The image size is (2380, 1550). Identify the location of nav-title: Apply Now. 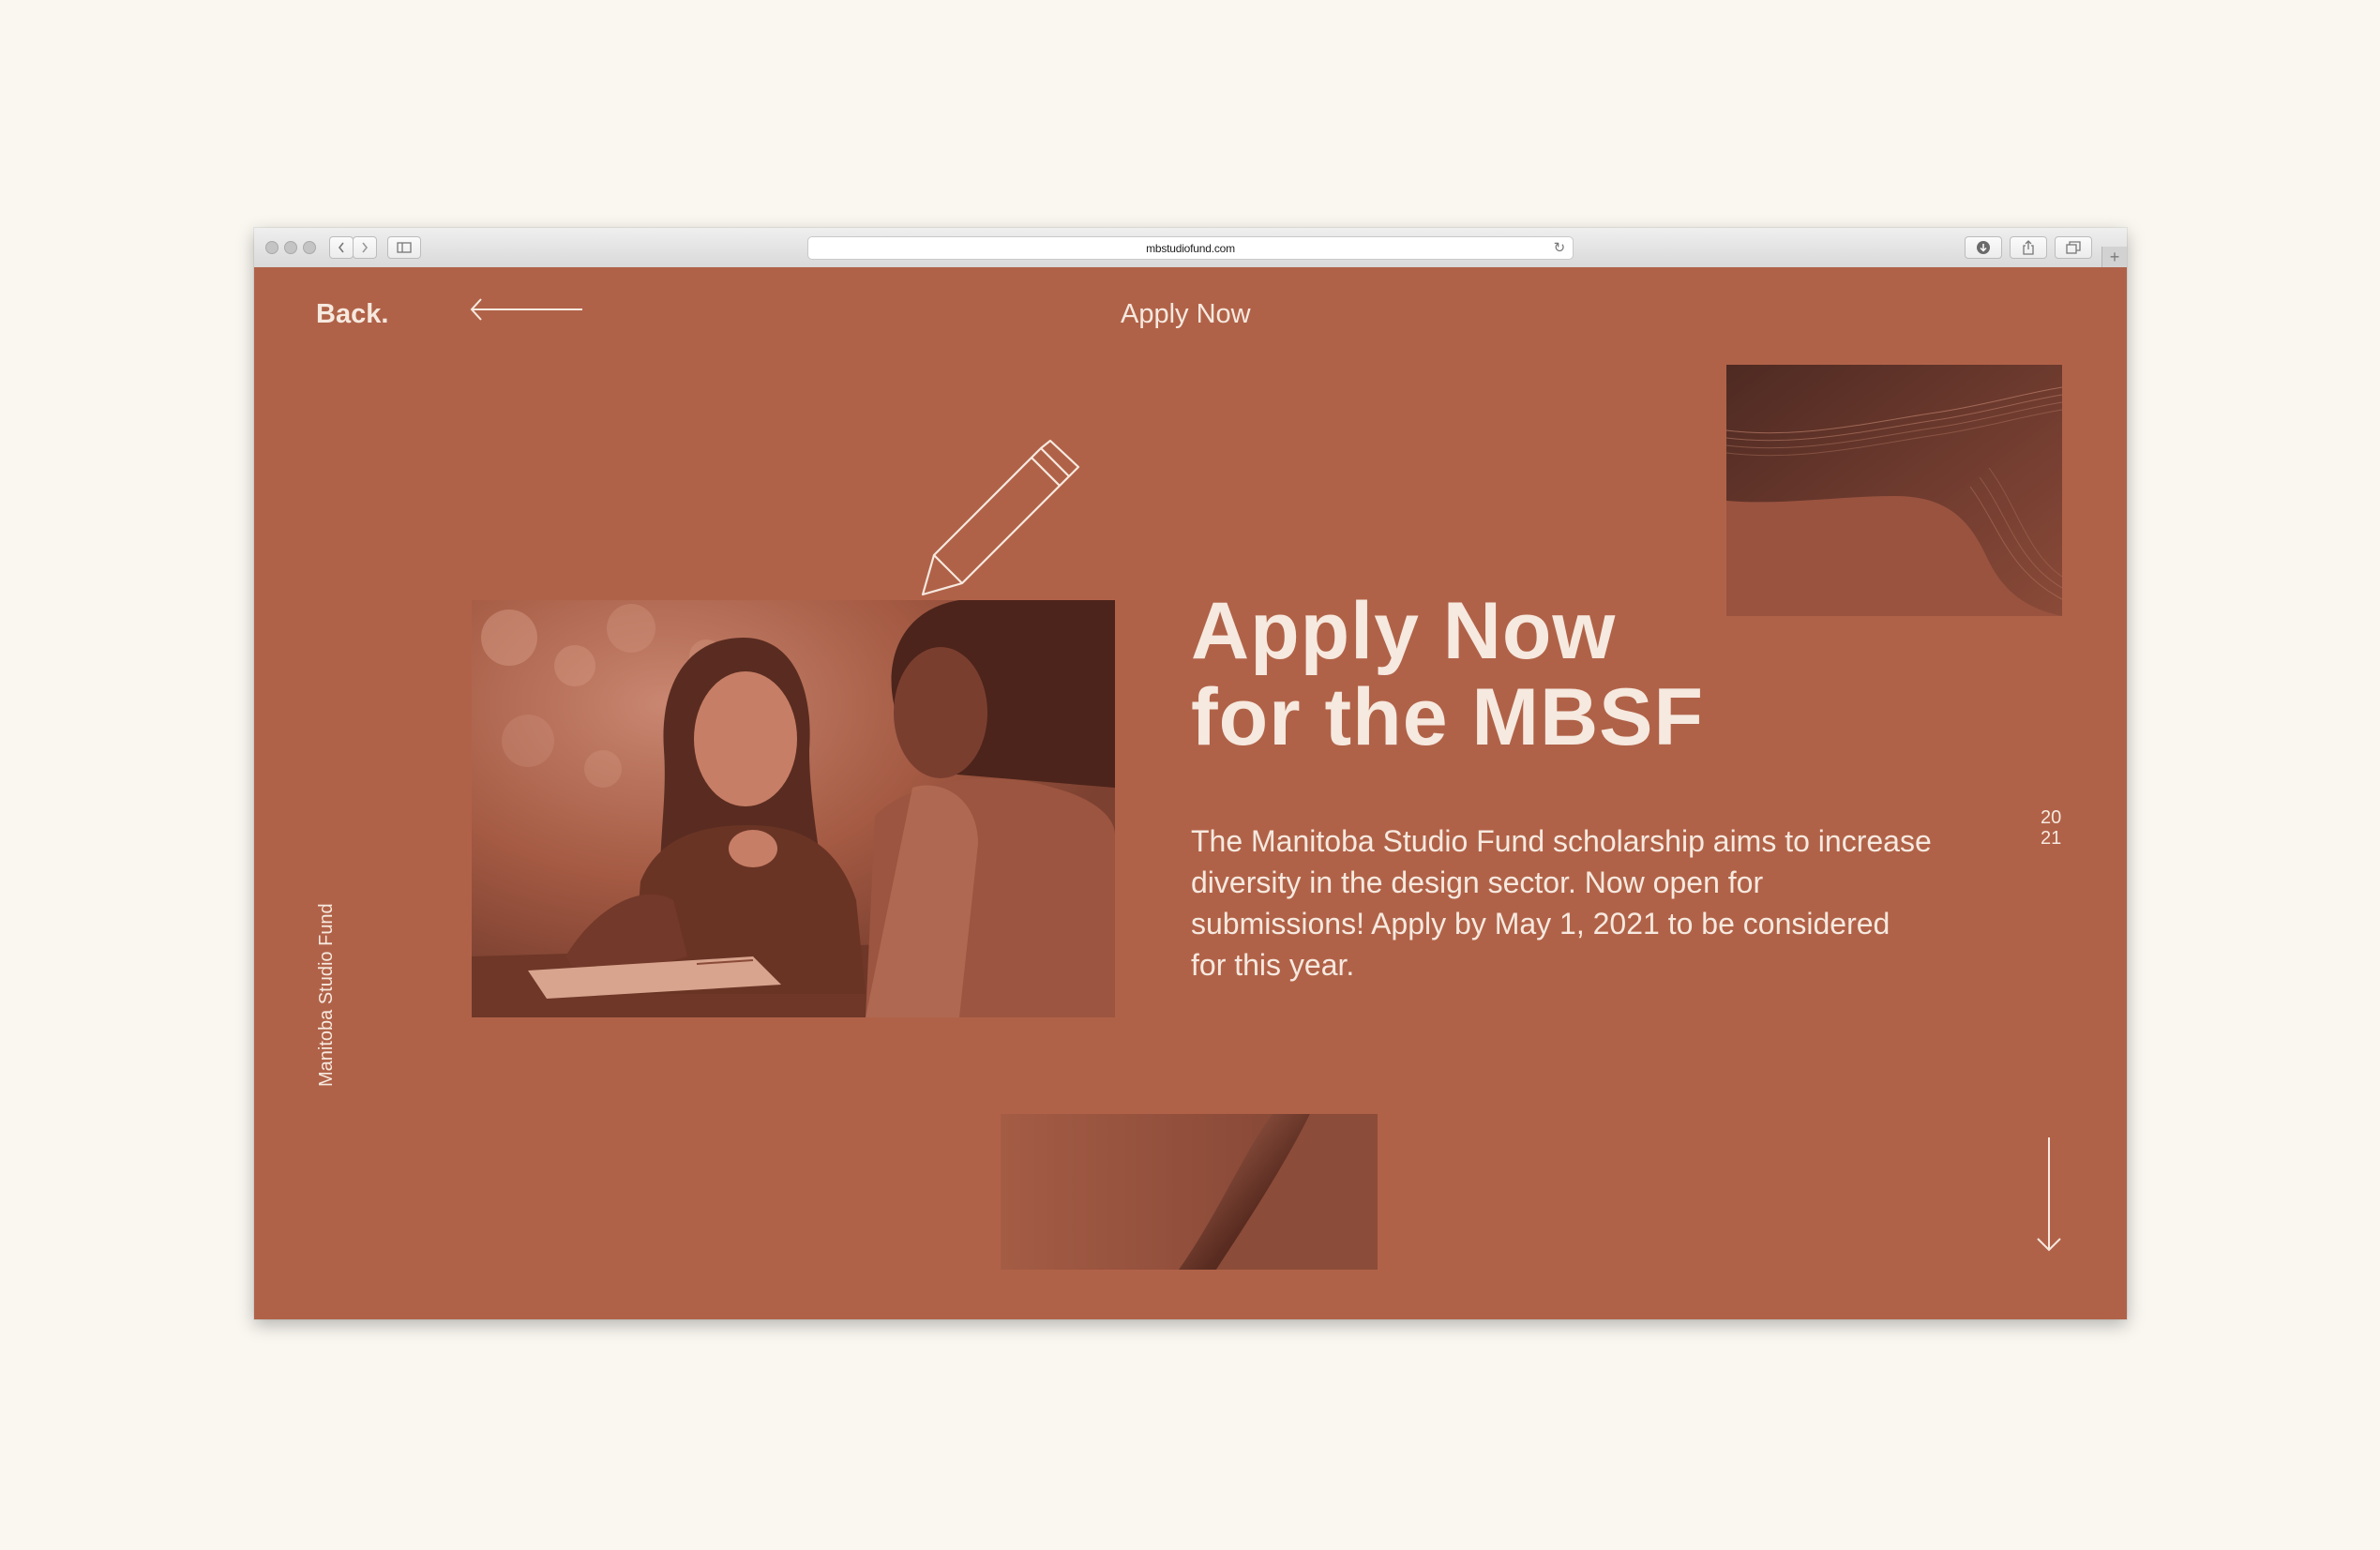
(1186, 314).